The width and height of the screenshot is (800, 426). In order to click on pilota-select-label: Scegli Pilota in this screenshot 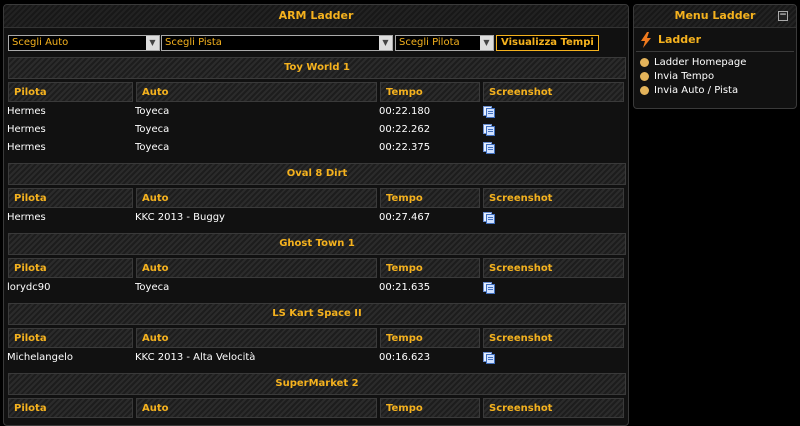, I will do `click(429, 42)`.